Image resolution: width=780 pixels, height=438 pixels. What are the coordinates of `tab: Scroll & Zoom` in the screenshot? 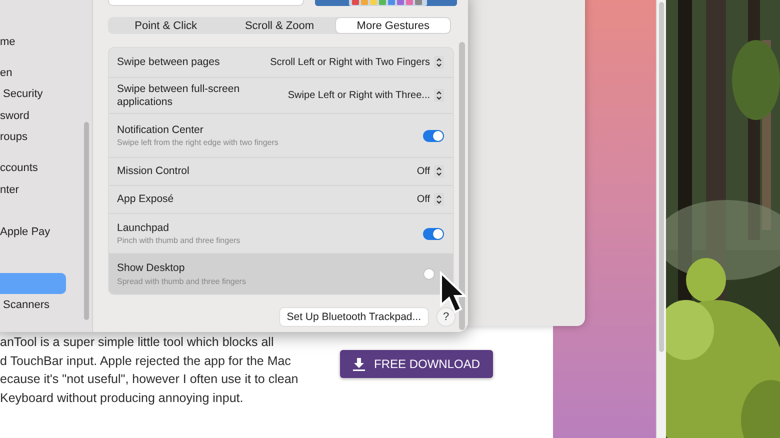 It's located at (279, 25).